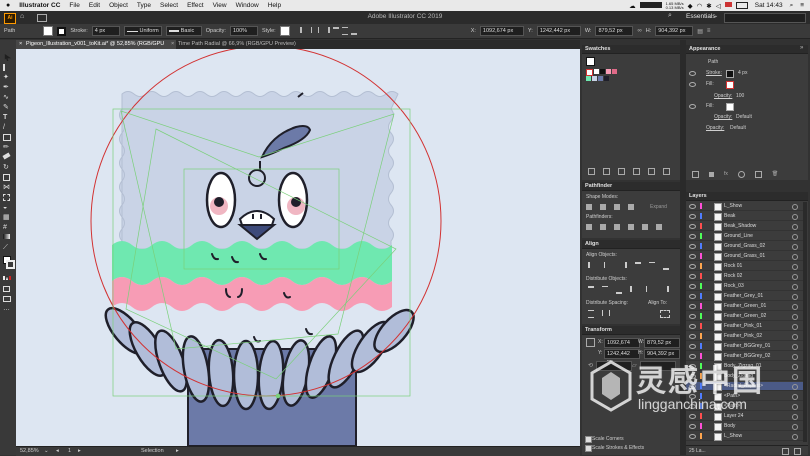 The image size is (810, 456). What do you see at coordinates (802, 5) in the screenshot?
I see `menu-list-icon: ≡` at bounding box center [802, 5].